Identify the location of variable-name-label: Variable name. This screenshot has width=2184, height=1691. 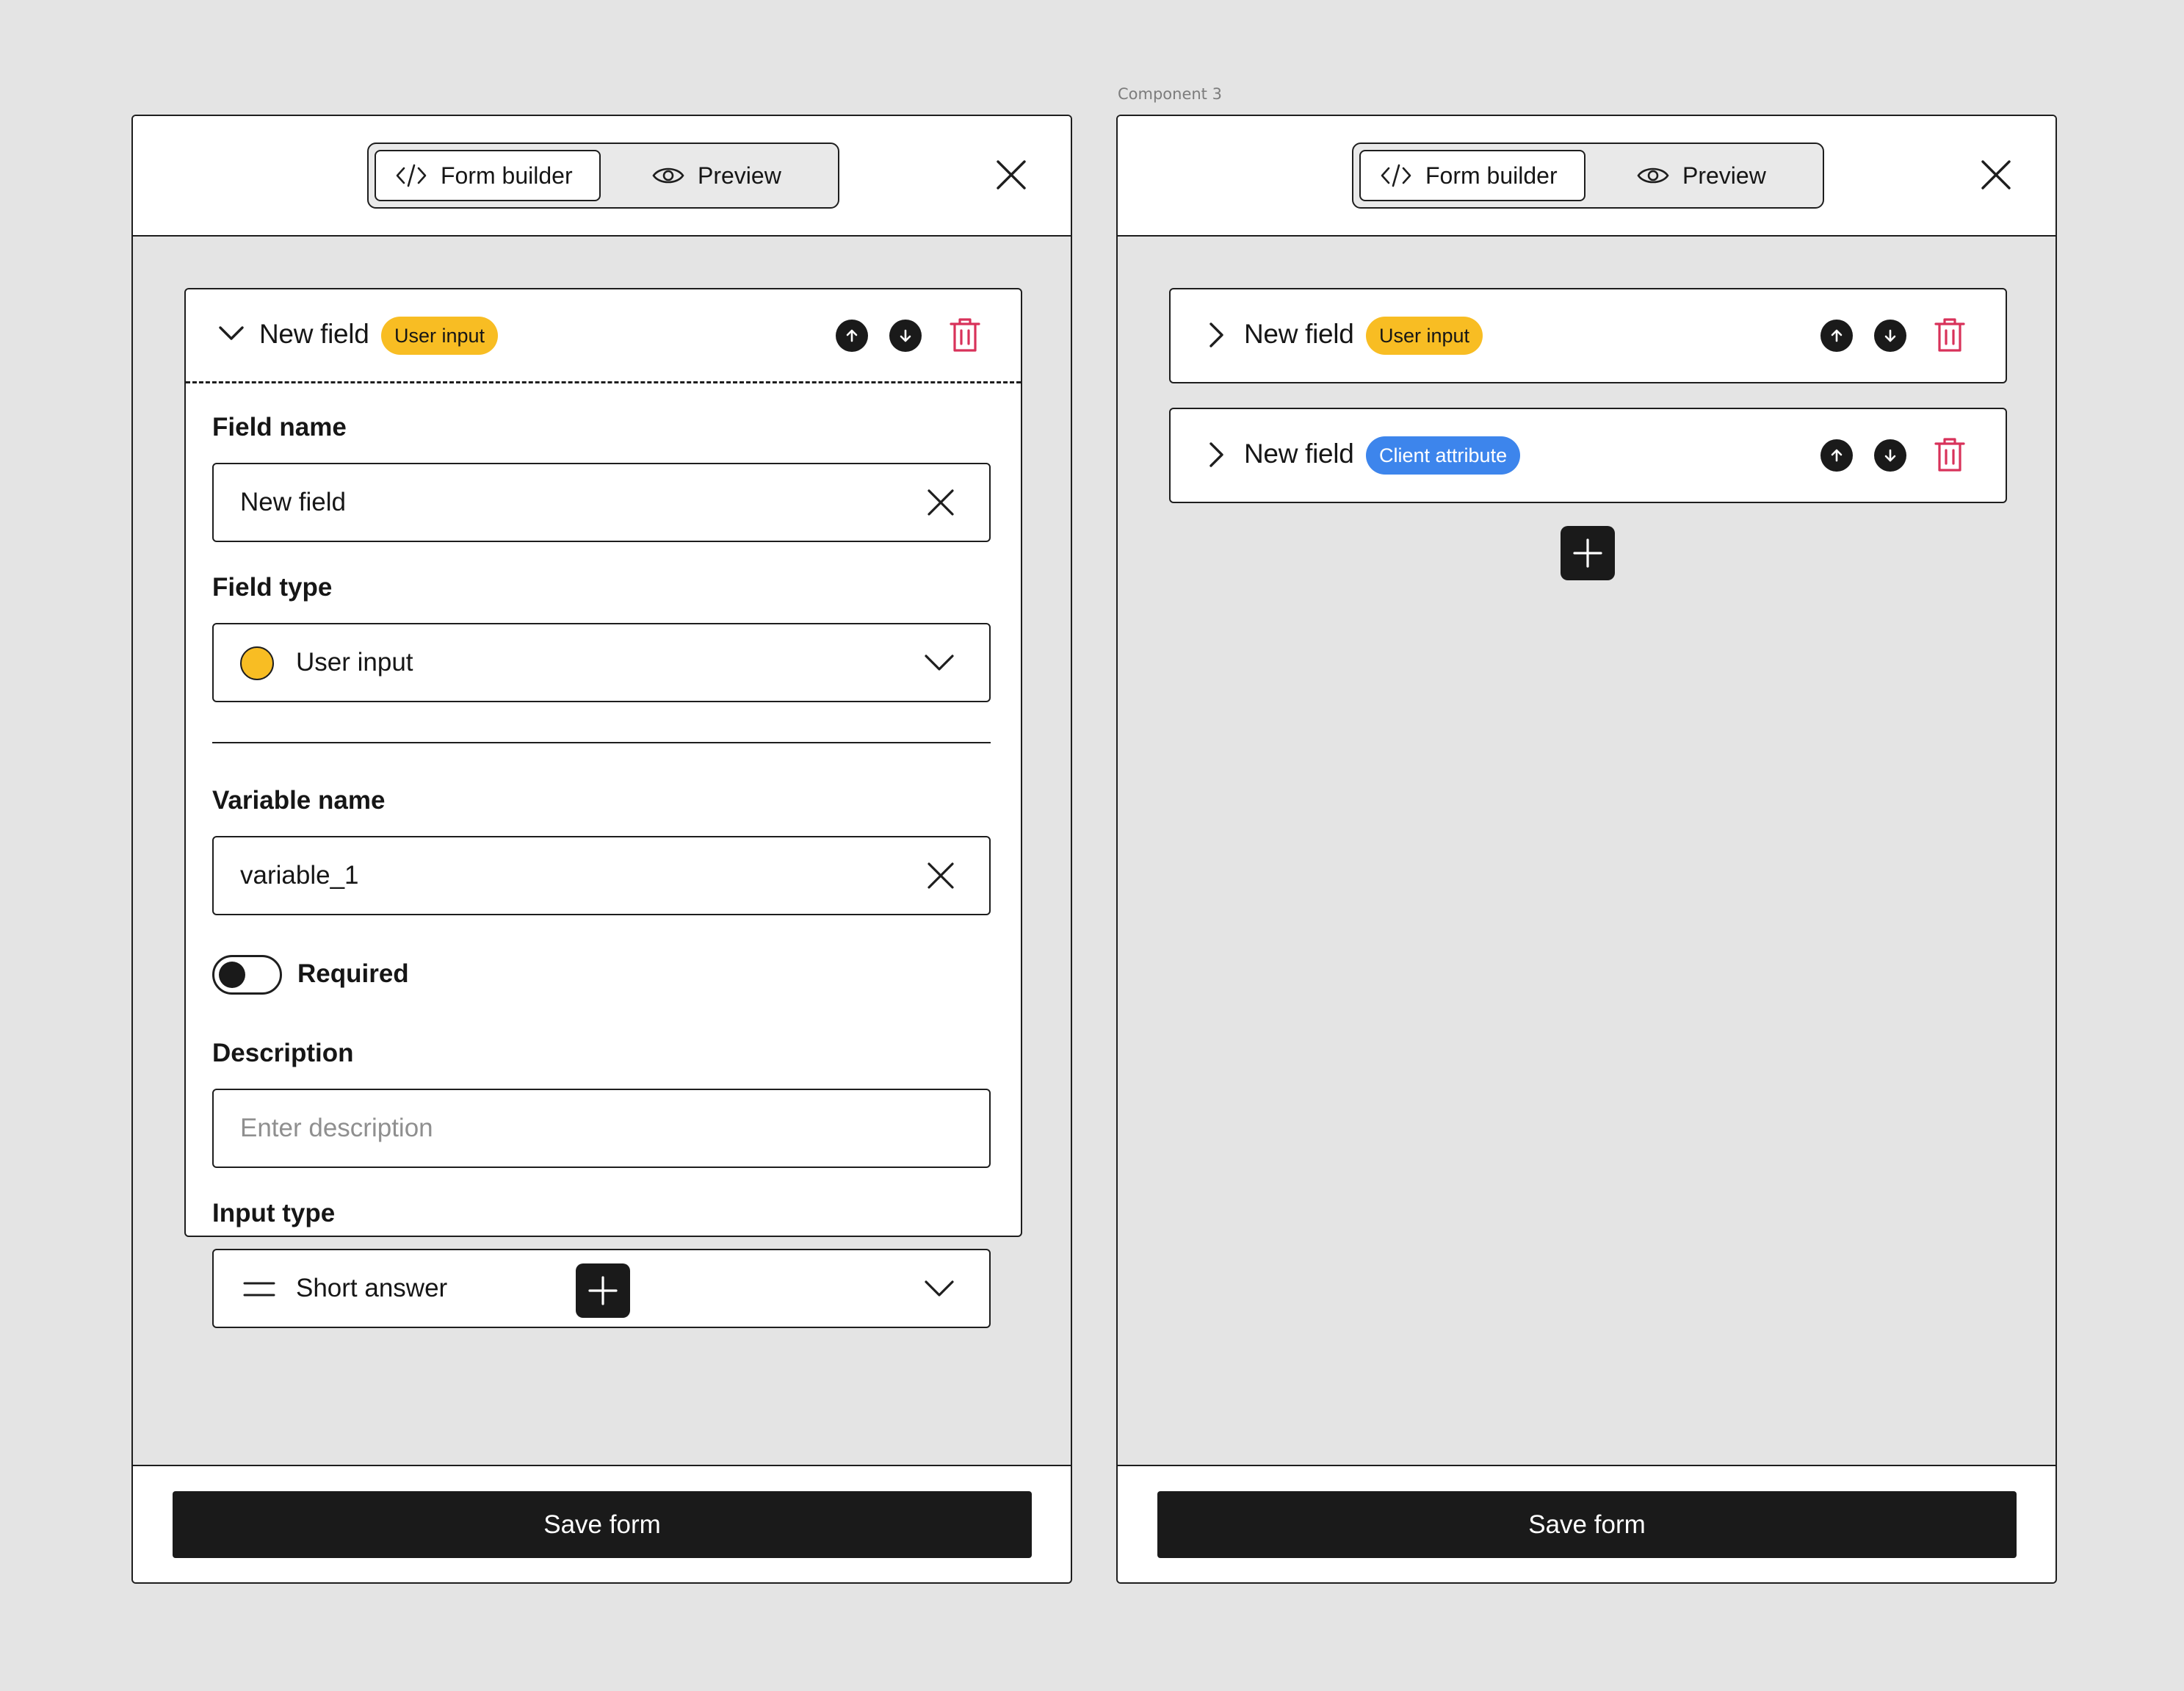
(299, 800).